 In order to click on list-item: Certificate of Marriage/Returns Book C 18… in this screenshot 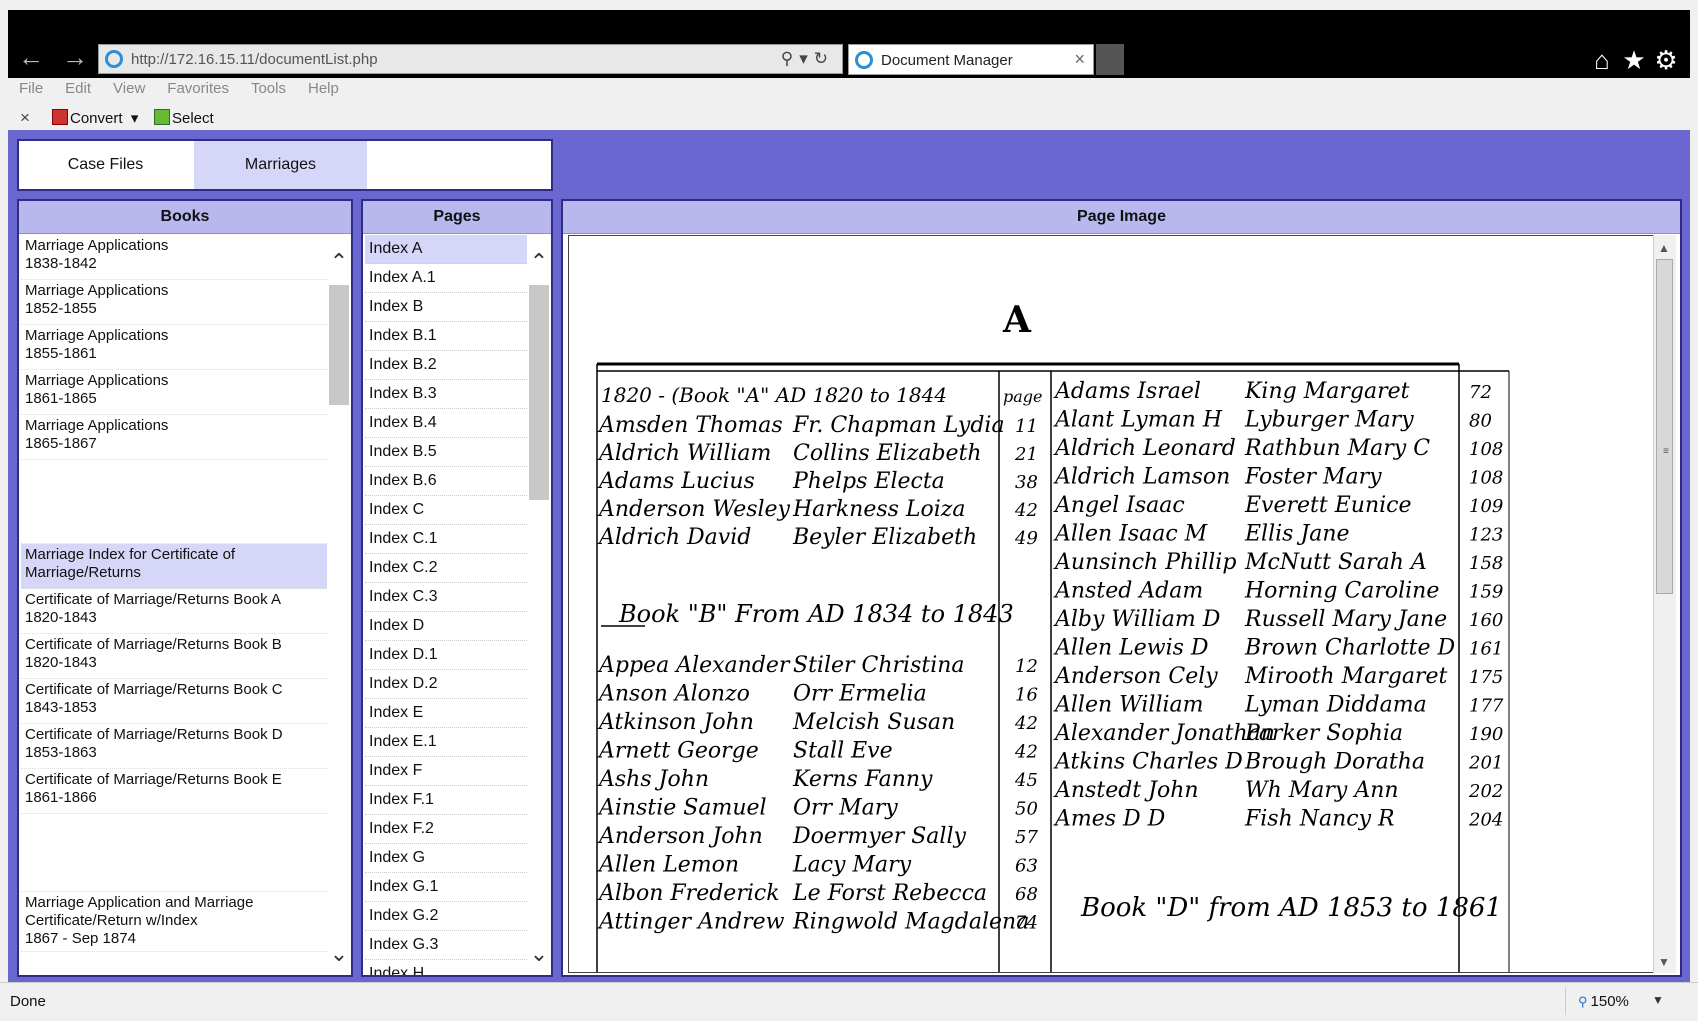, I will do `click(174, 701)`.